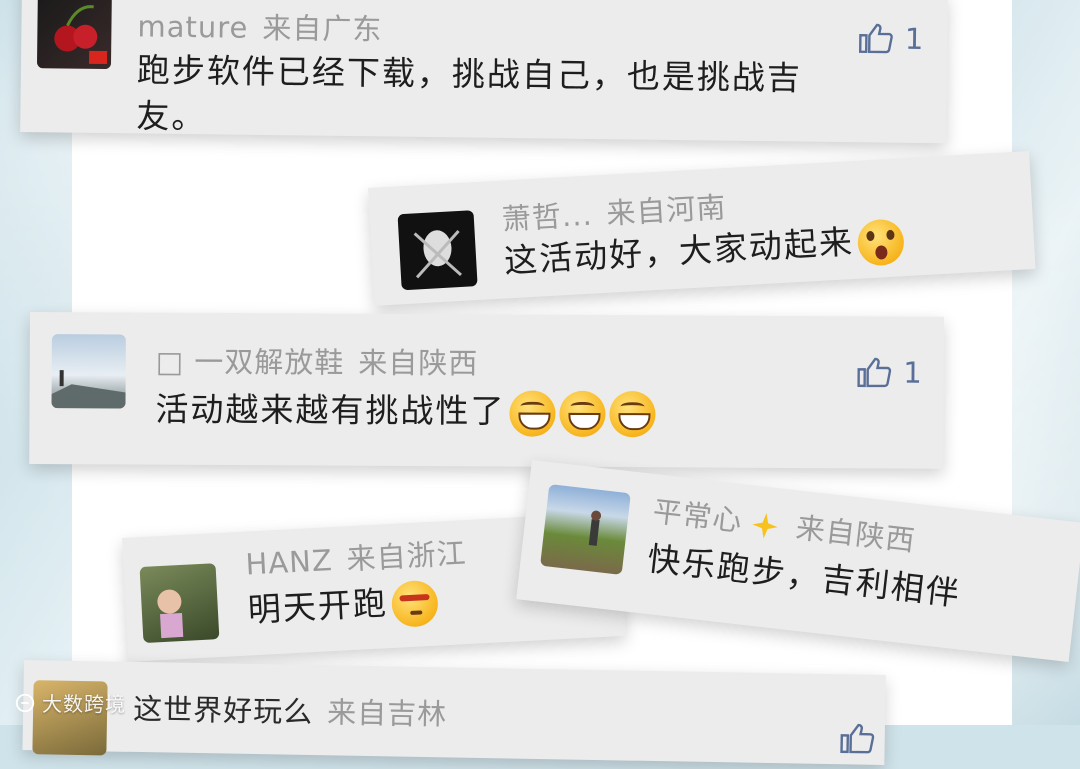 The height and width of the screenshot is (769, 1080). Describe the element at coordinates (259, 25) in the screenshot. I see `comment-author: mature 来自广东` at that location.